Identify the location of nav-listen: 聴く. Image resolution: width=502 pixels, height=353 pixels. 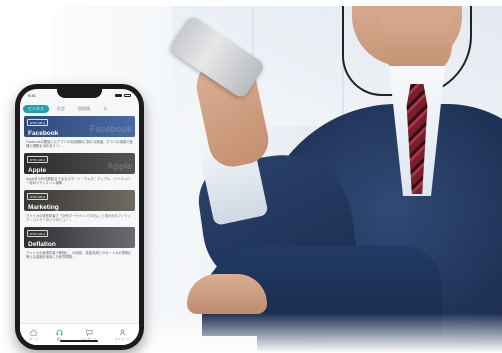
(59, 335).